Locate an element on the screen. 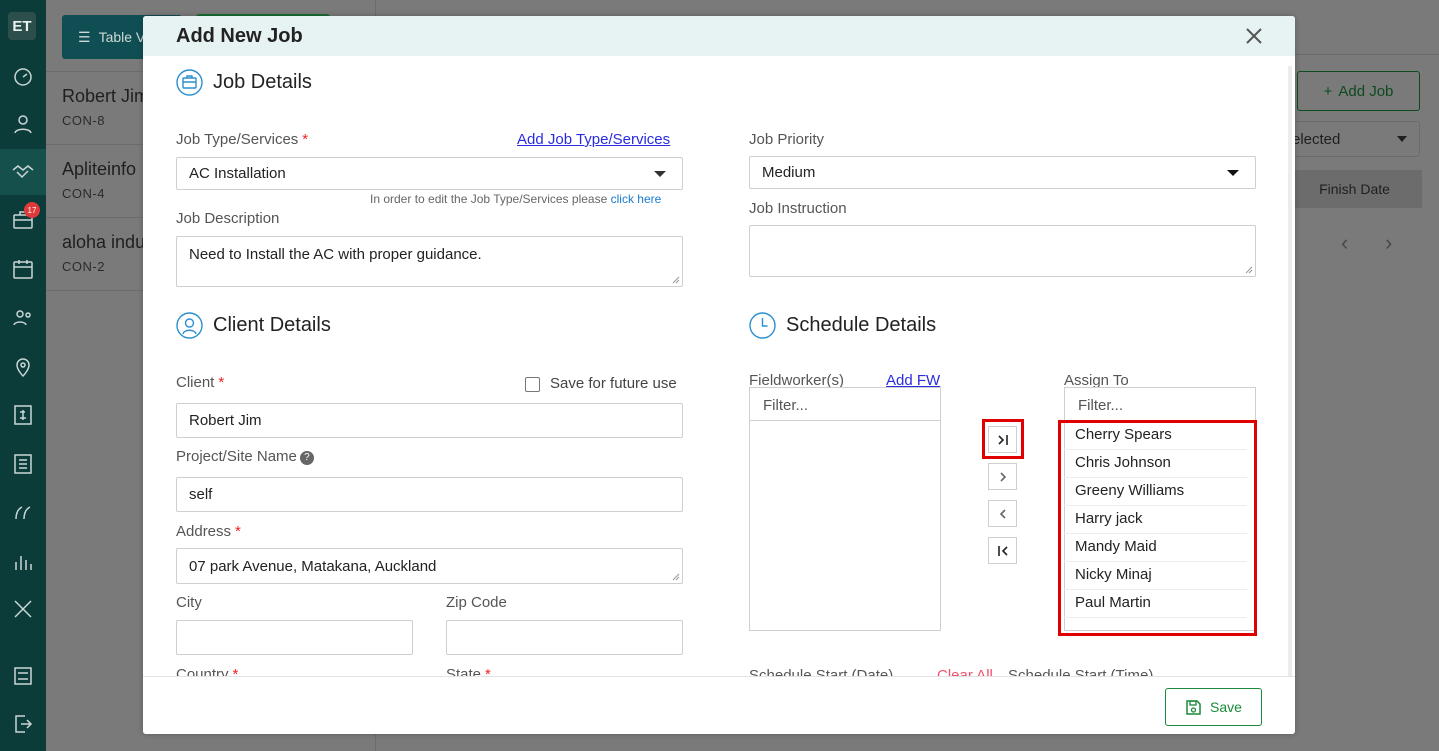  clock-icon is located at coordinates (762, 325).